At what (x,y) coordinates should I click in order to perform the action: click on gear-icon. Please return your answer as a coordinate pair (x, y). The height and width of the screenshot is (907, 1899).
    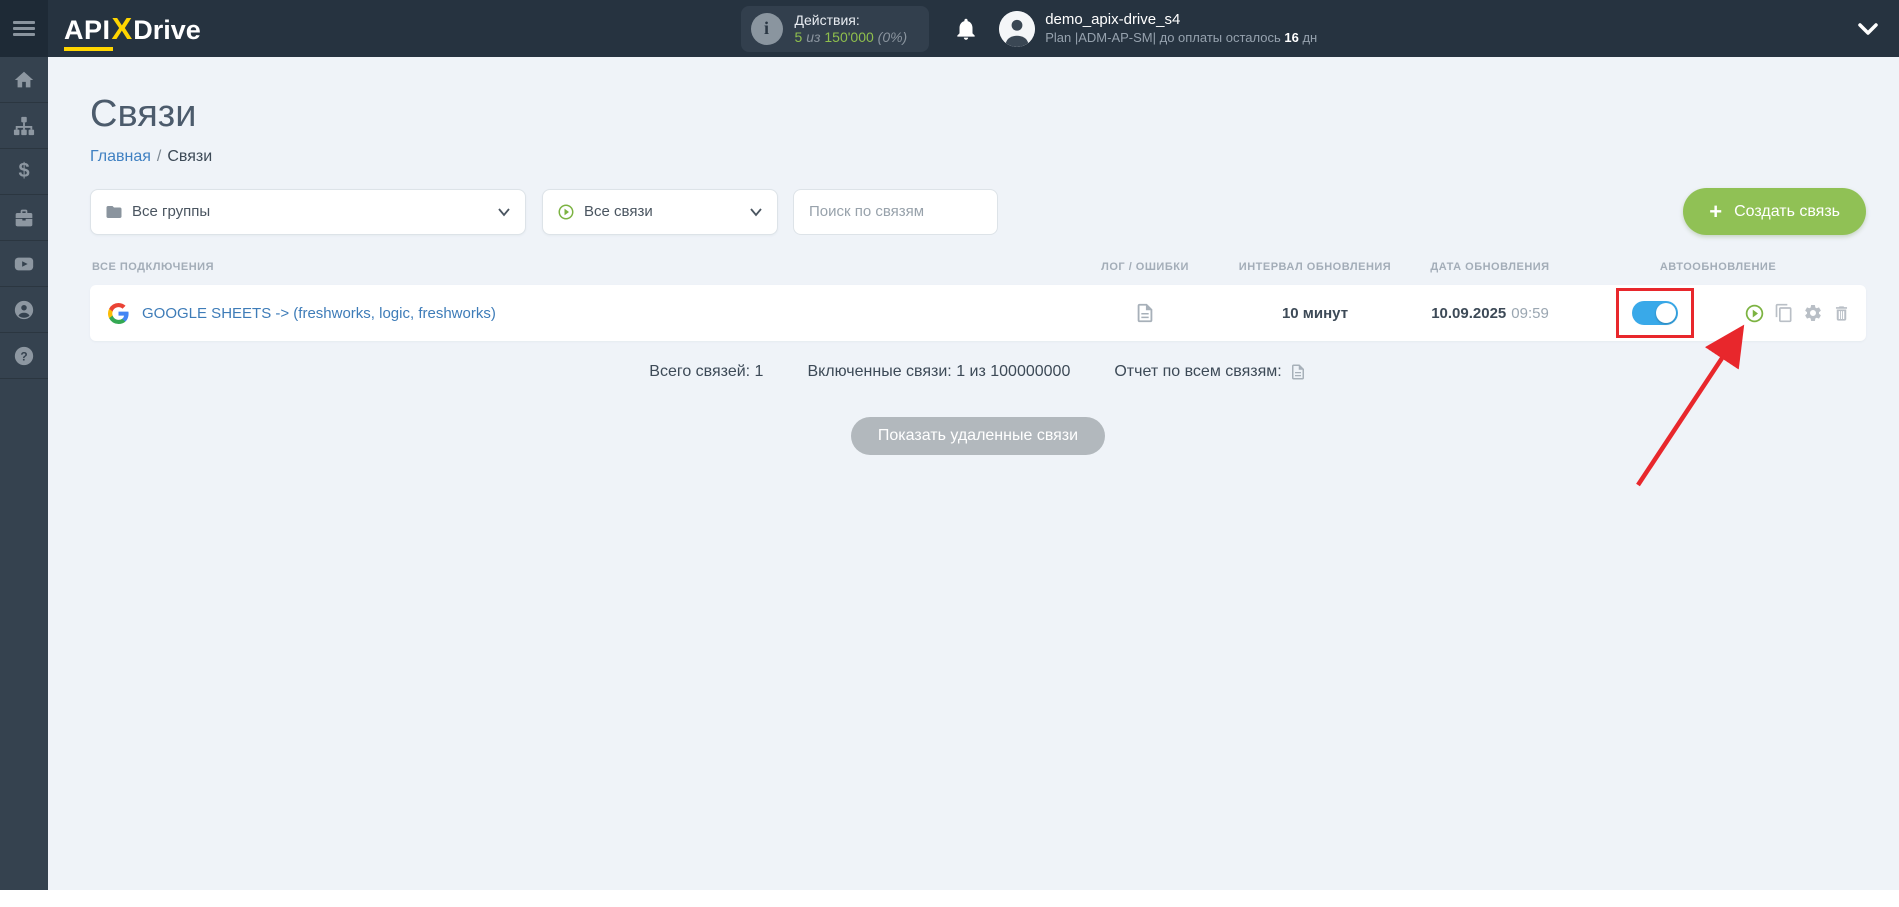
    Looking at the image, I should click on (1813, 313).